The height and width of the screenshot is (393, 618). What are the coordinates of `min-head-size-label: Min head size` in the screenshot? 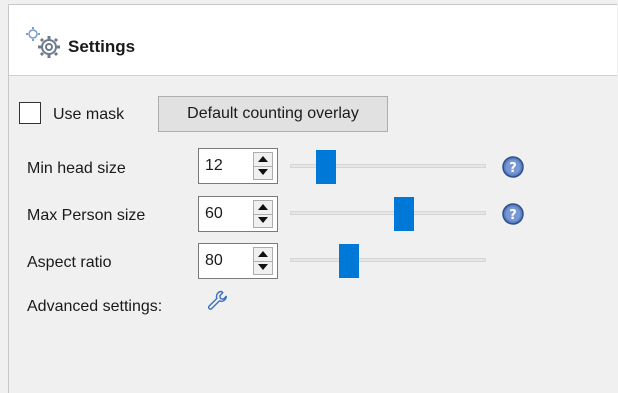 It's located at (76, 168).